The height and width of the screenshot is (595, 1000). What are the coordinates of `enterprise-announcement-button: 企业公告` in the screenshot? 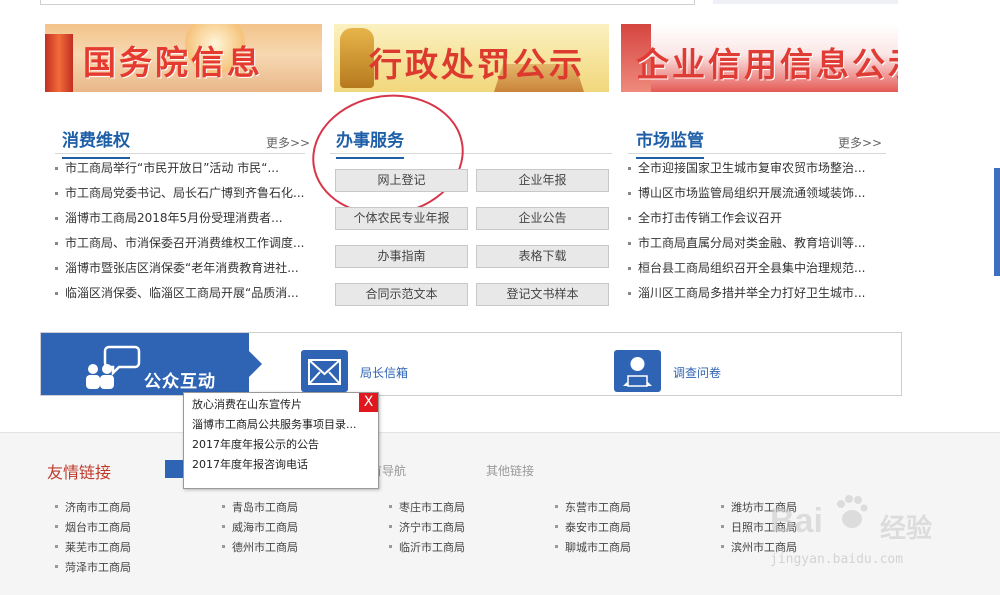 It's located at (542, 218).